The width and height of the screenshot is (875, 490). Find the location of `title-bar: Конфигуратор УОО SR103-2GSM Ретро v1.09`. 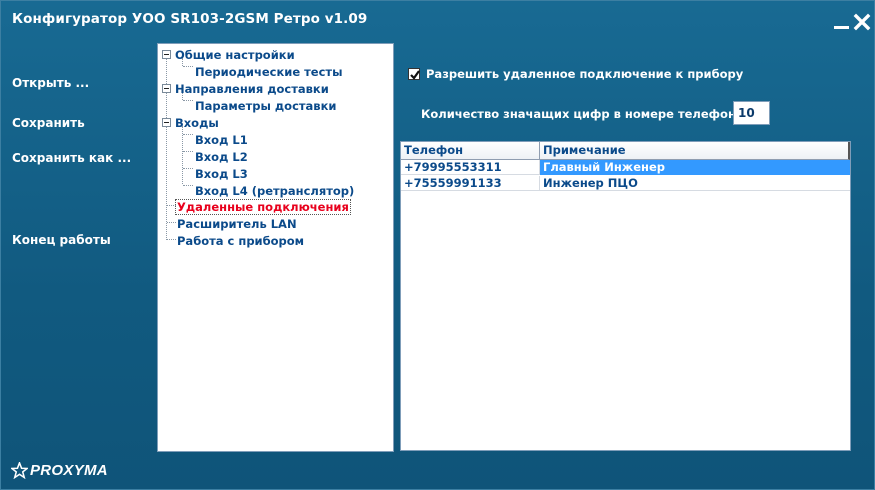

title-bar: Конфигуратор УОО SR103-2GSM Ретро v1.09 is located at coordinates (437, 22).